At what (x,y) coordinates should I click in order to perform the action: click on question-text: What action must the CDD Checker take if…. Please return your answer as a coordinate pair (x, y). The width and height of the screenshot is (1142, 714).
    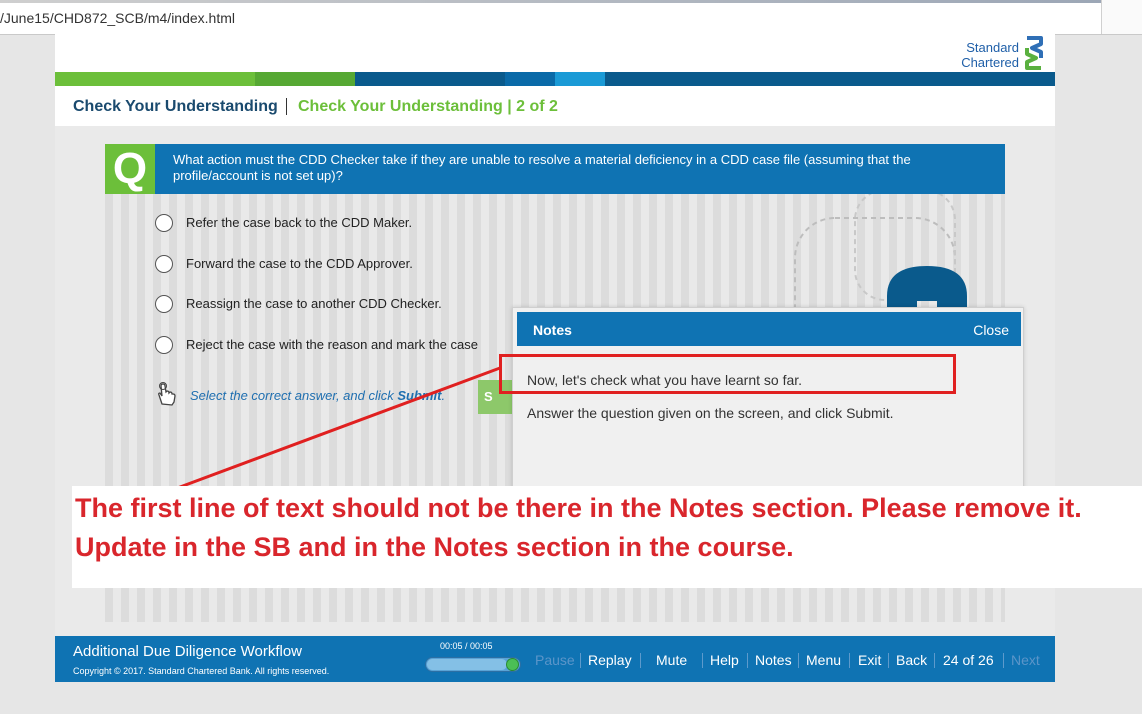
    Looking at the image, I should click on (542, 167).